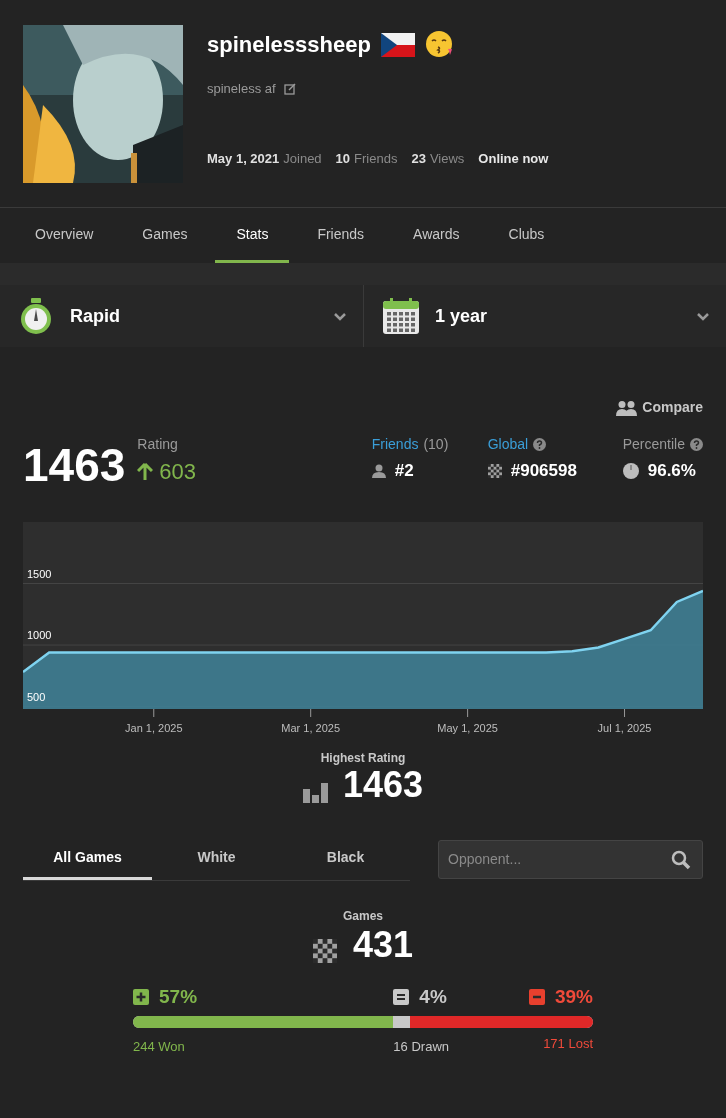 The height and width of the screenshot is (1118, 726). Describe the element at coordinates (513, 158) in the screenshot. I see `online-status: Online now` at that location.